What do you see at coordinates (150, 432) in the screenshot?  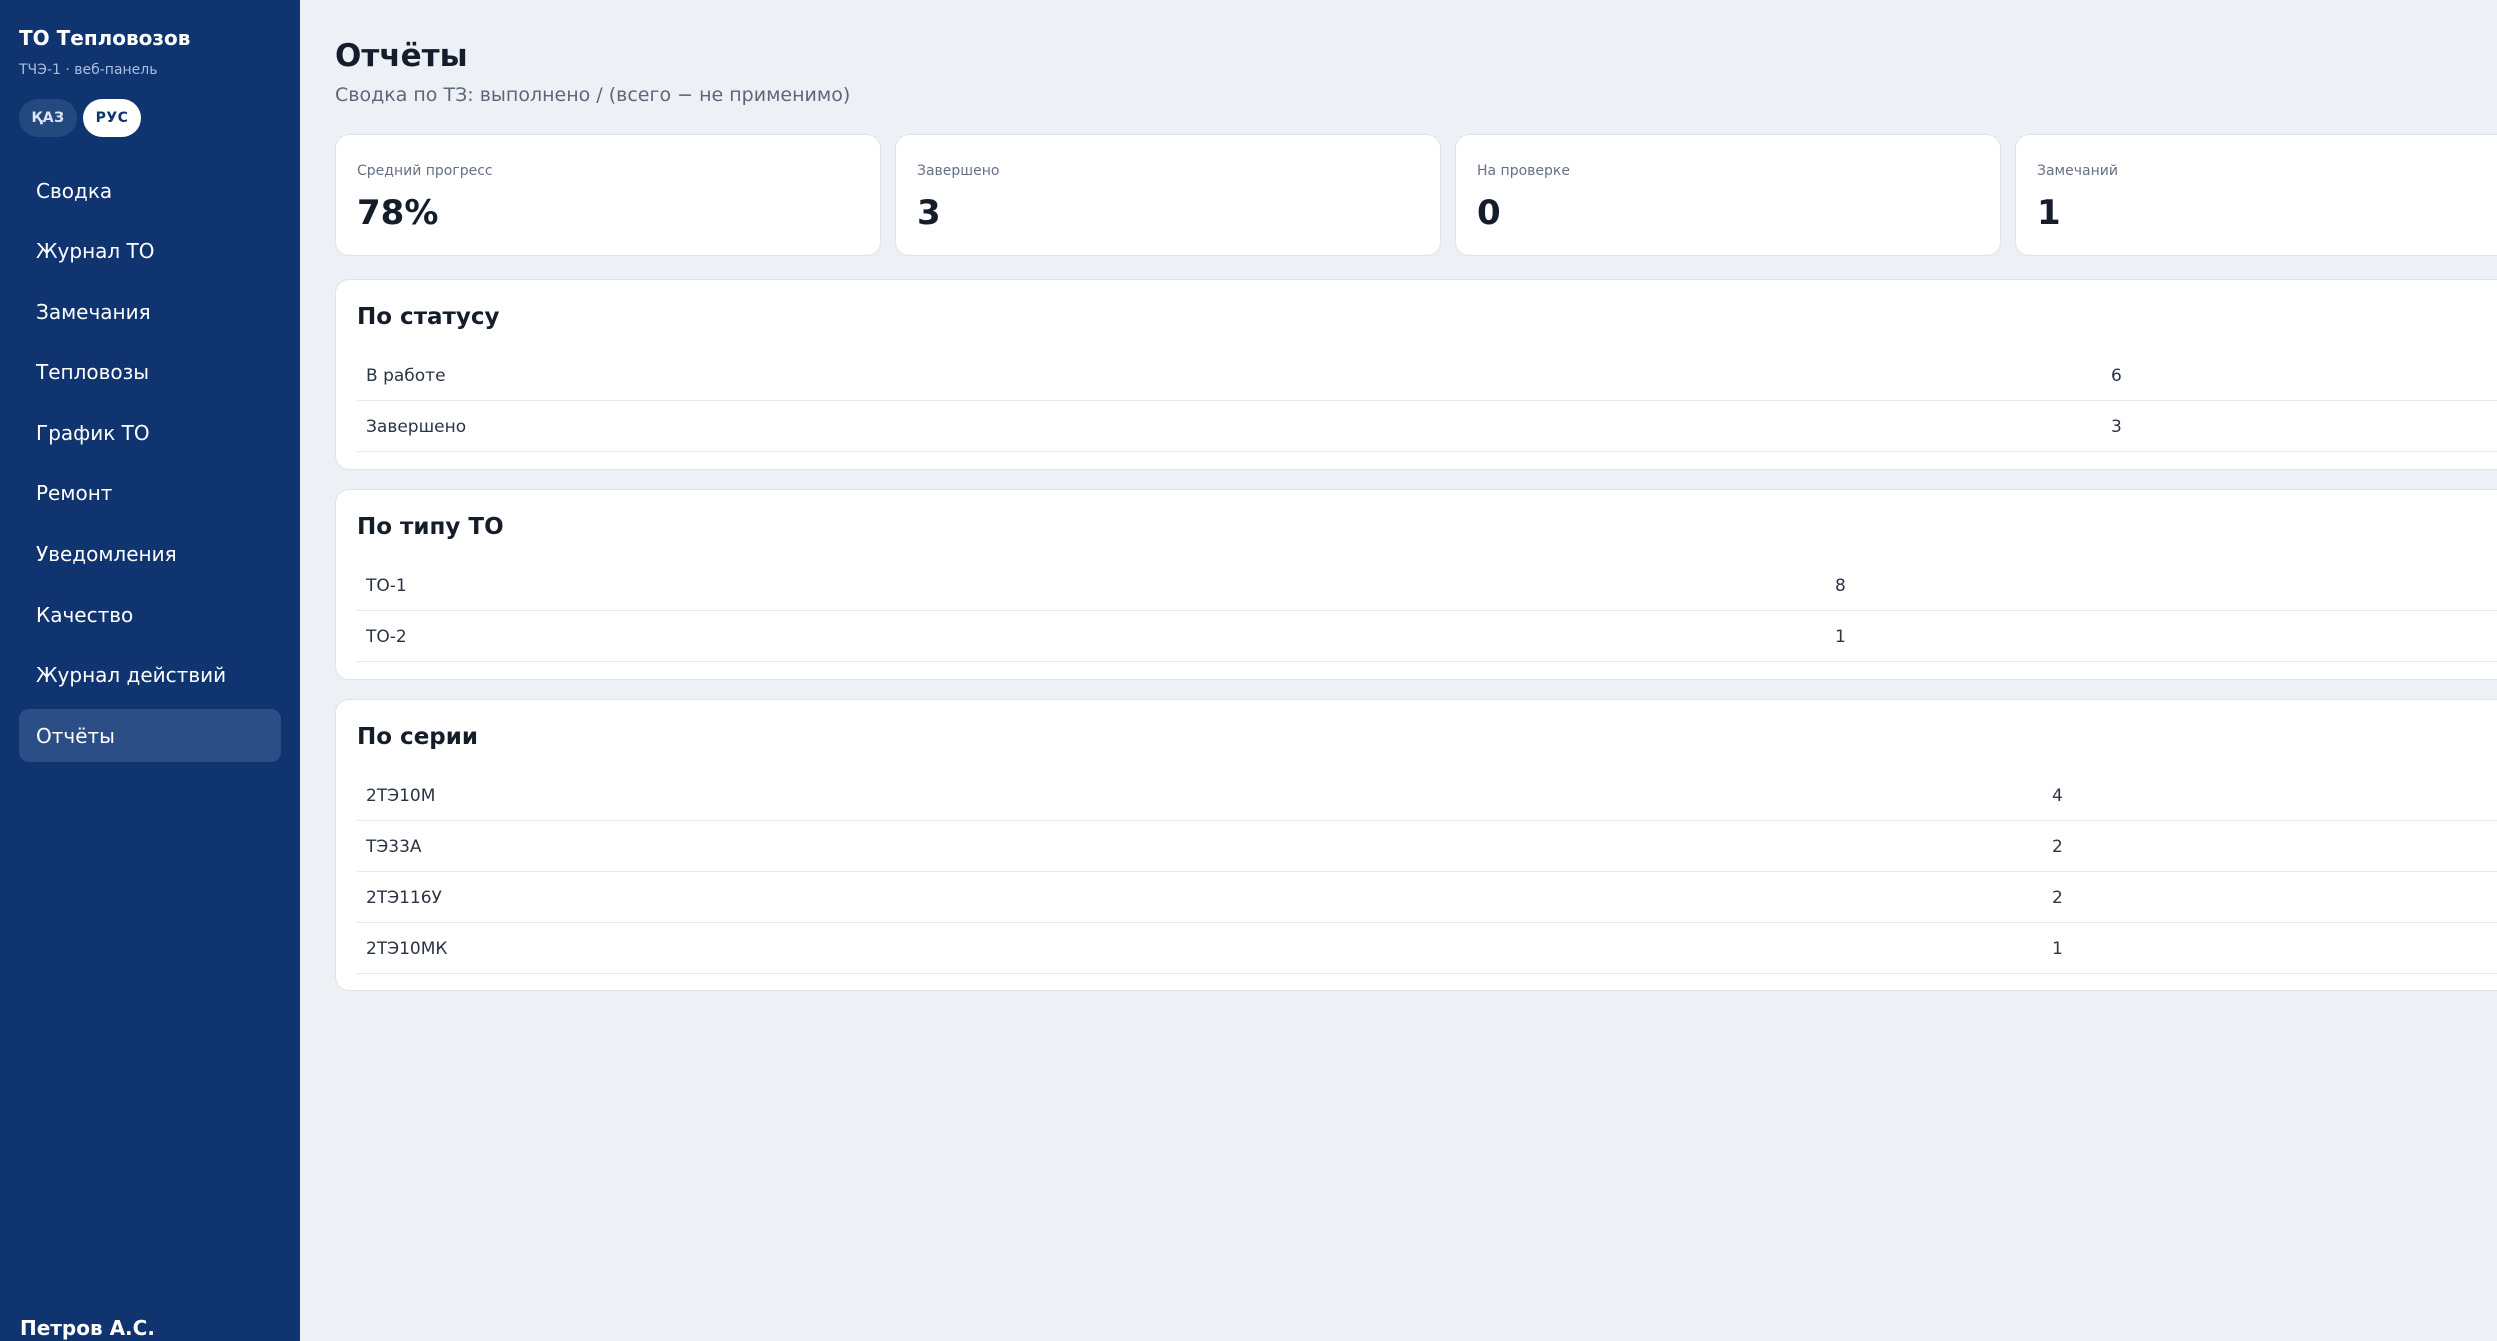 I see `sidebar-item-schedule: График ТО` at bounding box center [150, 432].